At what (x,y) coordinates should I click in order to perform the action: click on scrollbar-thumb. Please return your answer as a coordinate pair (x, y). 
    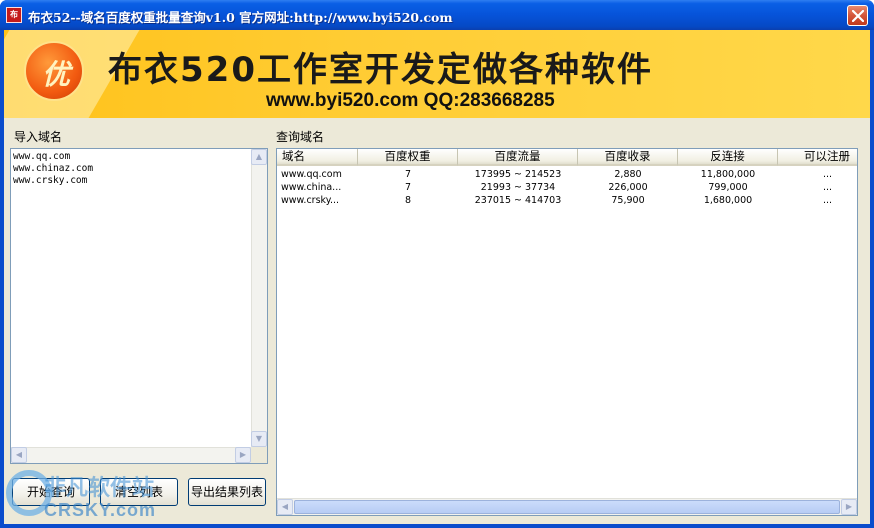
    Looking at the image, I should click on (567, 507).